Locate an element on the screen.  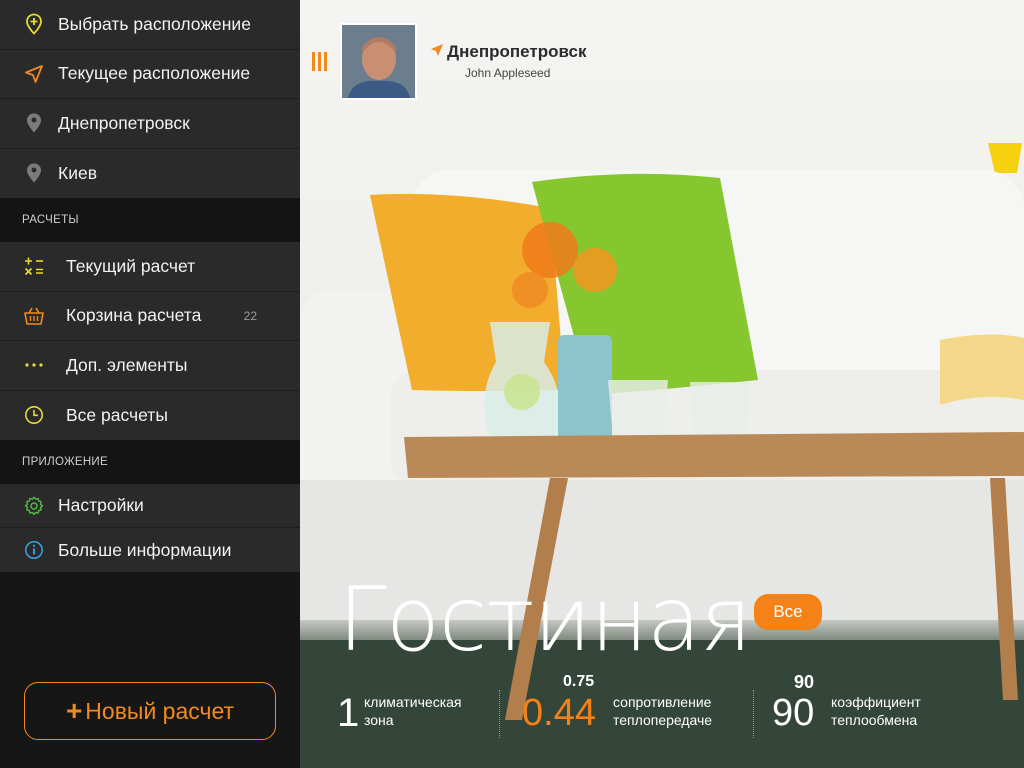
all-rooms-button: Все is located at coordinates (788, 612).